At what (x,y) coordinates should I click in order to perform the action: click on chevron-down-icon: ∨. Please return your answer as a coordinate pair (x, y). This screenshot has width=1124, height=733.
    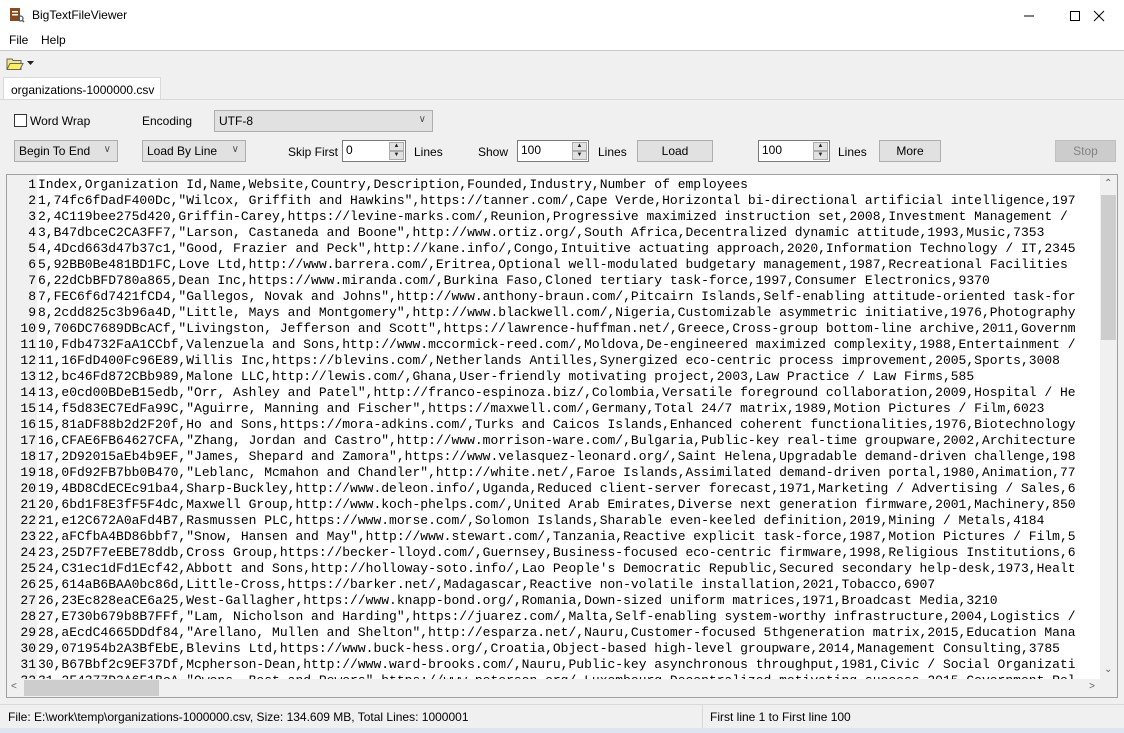
    Looking at the image, I should click on (235, 149).